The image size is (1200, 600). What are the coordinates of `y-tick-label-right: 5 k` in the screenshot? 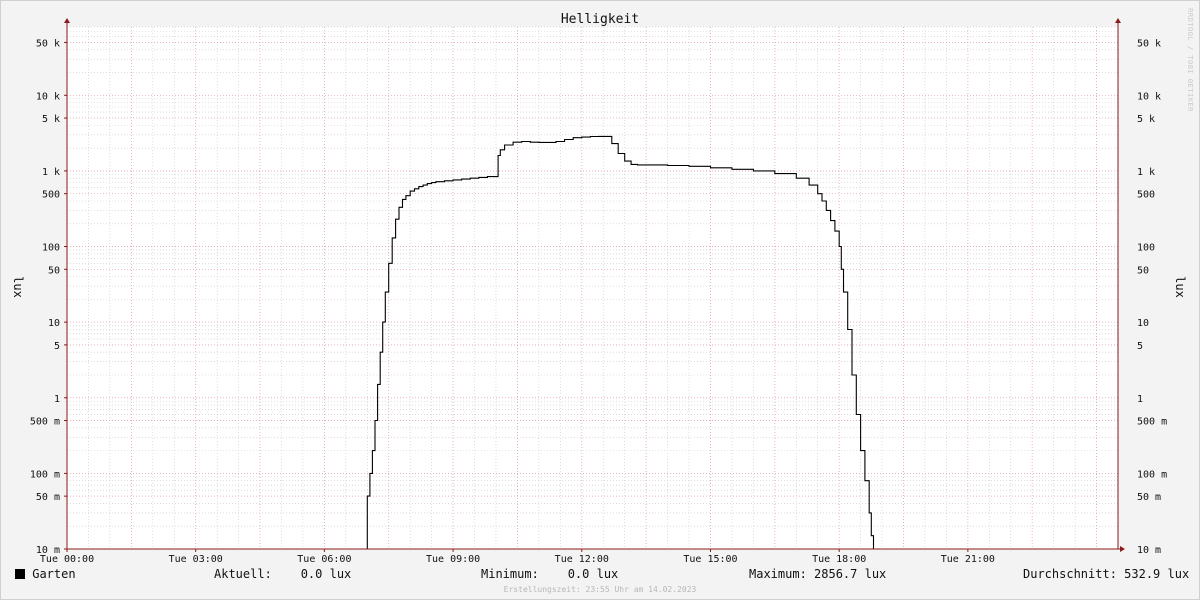 It's located at (1146, 119).